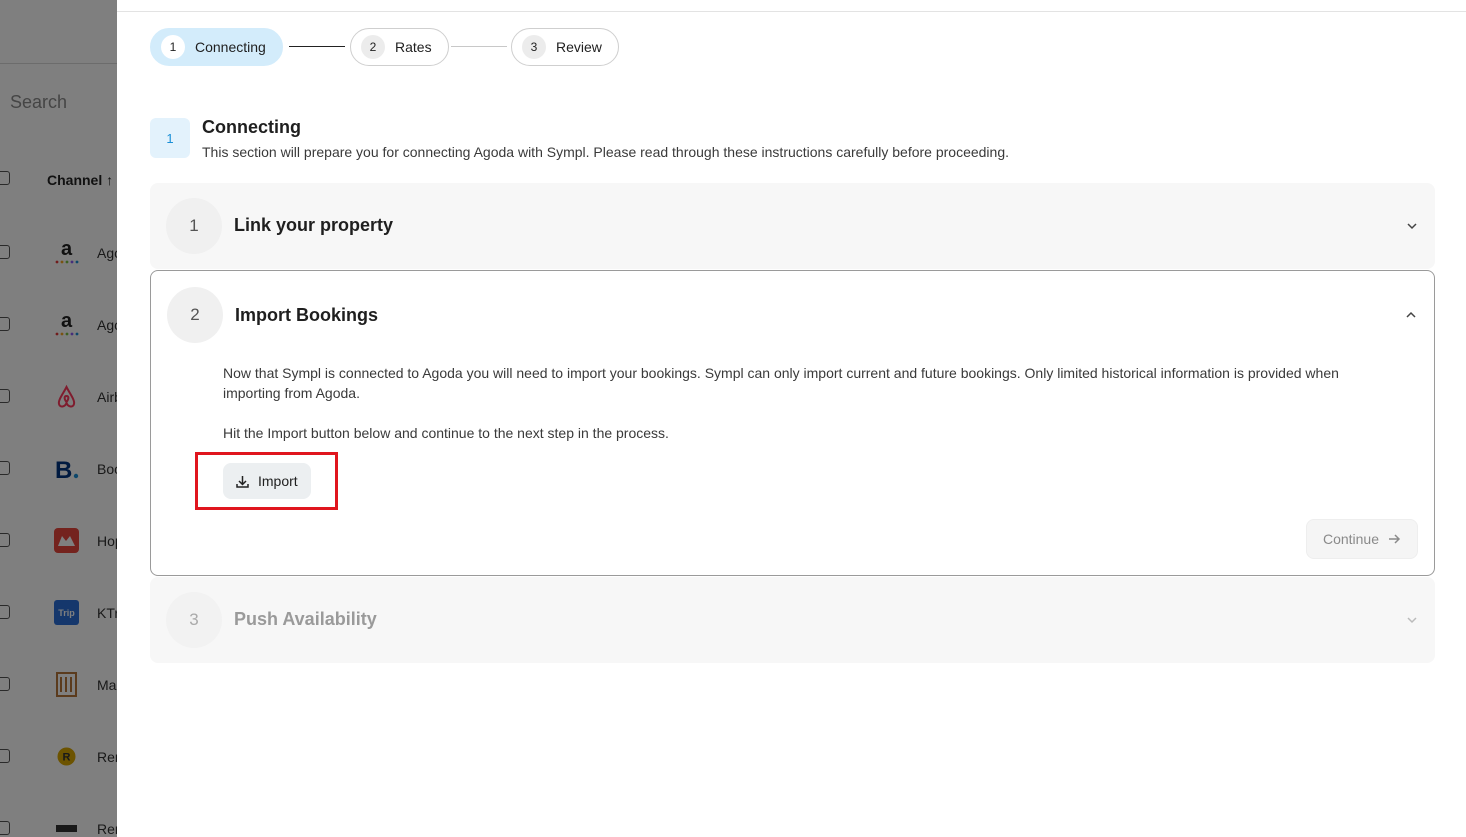 The width and height of the screenshot is (1466, 837). Describe the element at coordinates (173, 47) in the screenshot. I see `step-number: 1` at that location.